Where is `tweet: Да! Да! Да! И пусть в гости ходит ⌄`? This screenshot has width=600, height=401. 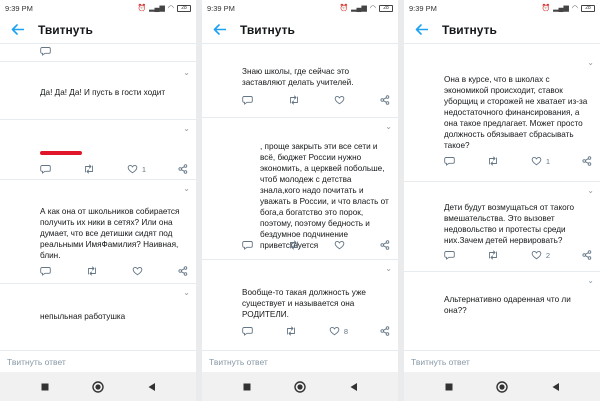
tweet: Да! Да! Да! И пусть в гости ходит ⌄ is located at coordinates (98, 91).